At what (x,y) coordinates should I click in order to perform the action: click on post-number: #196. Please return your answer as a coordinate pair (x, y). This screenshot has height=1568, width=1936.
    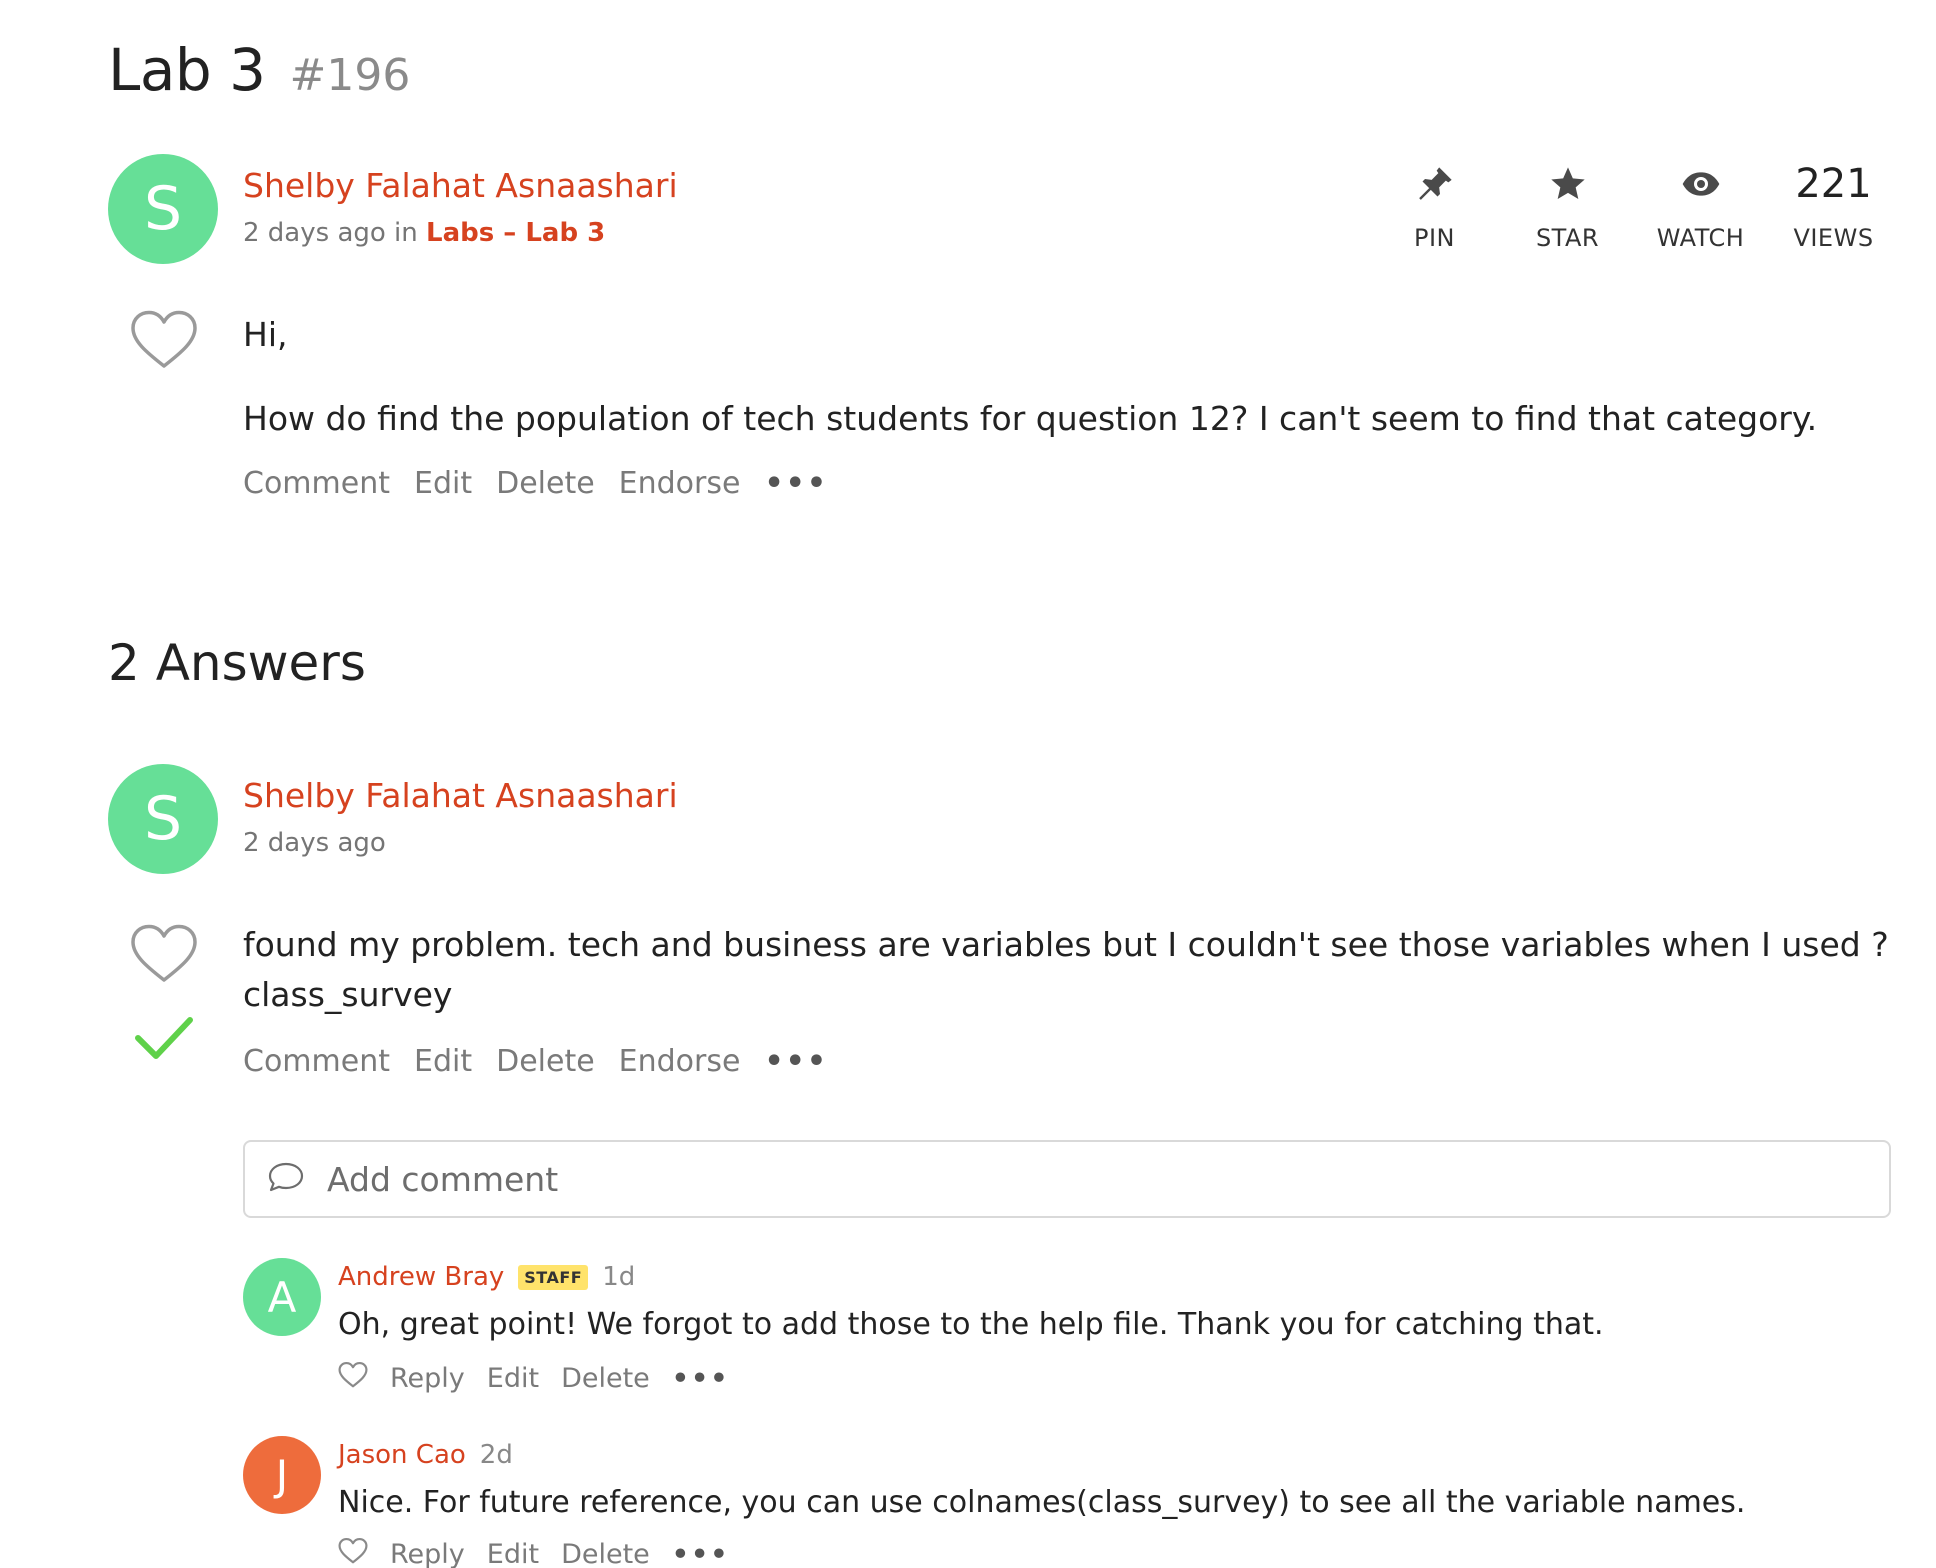
    Looking at the image, I should click on (350, 75).